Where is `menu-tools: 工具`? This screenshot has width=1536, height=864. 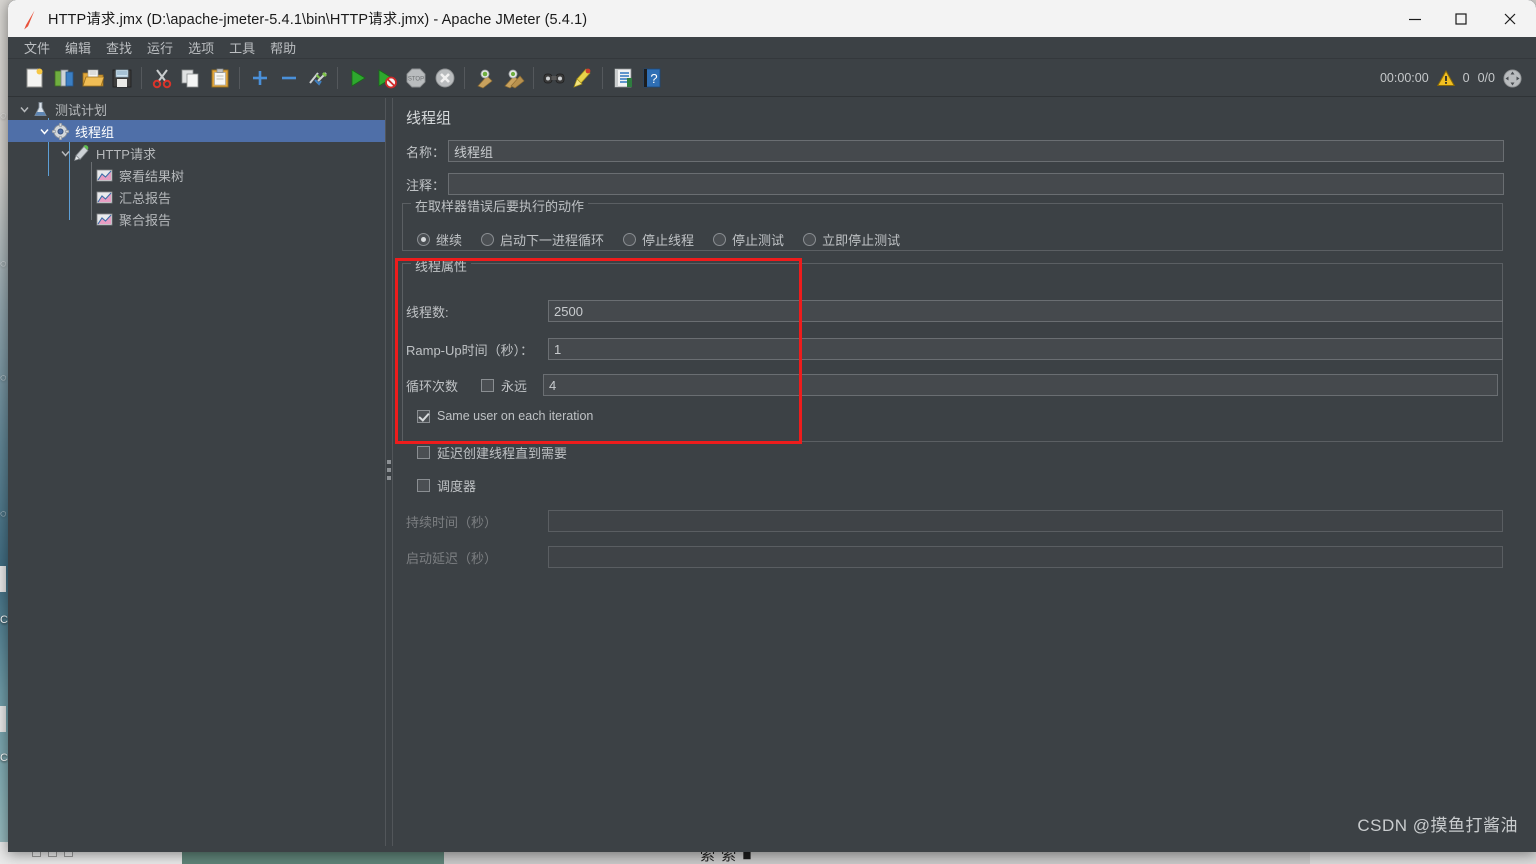 menu-tools: 工具 is located at coordinates (242, 47).